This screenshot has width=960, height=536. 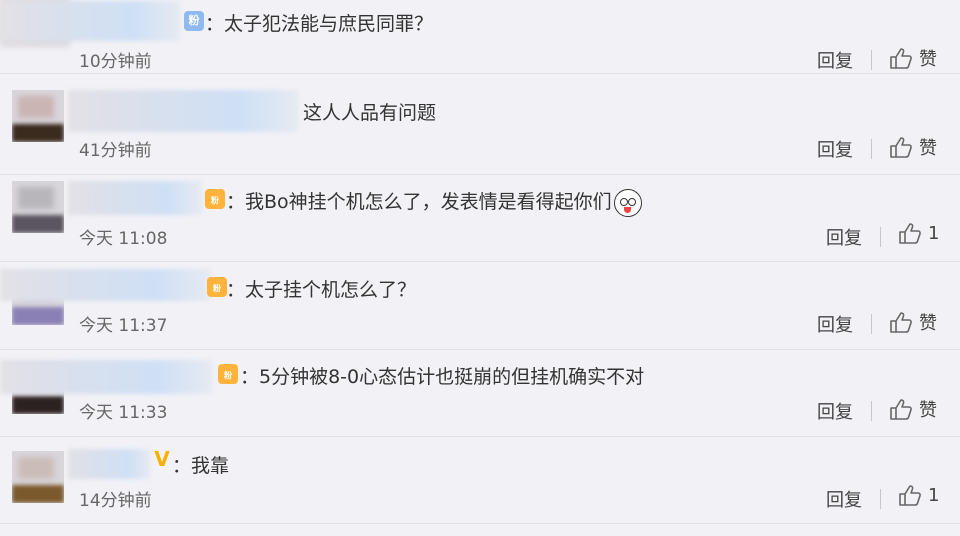 I want to click on comment-text: 这人人品有问题, so click(x=370, y=113).